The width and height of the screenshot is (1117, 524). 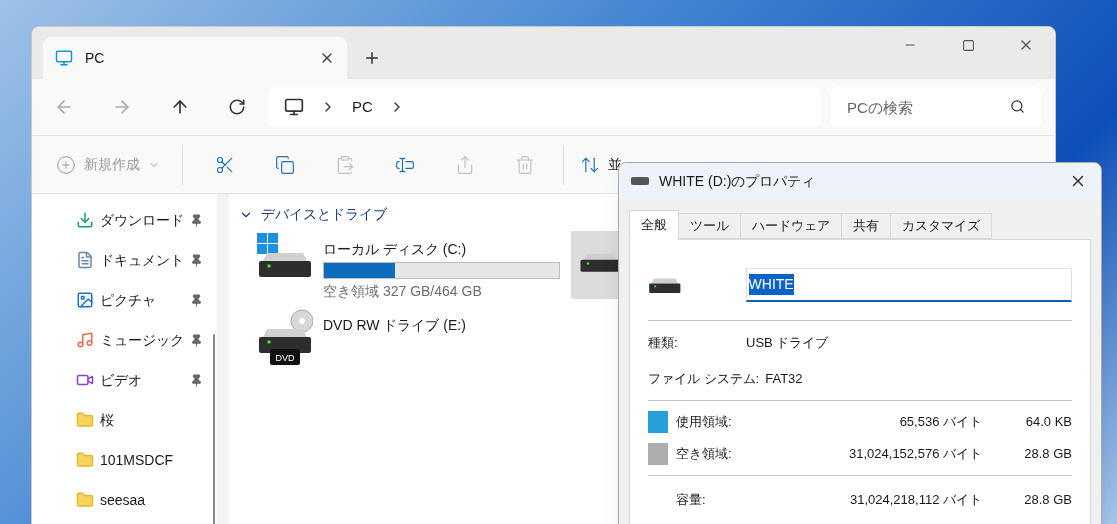 What do you see at coordinates (738, 181) in the screenshot?
I see `dialog-title: WHITE (D:)のプロパティ` at bounding box center [738, 181].